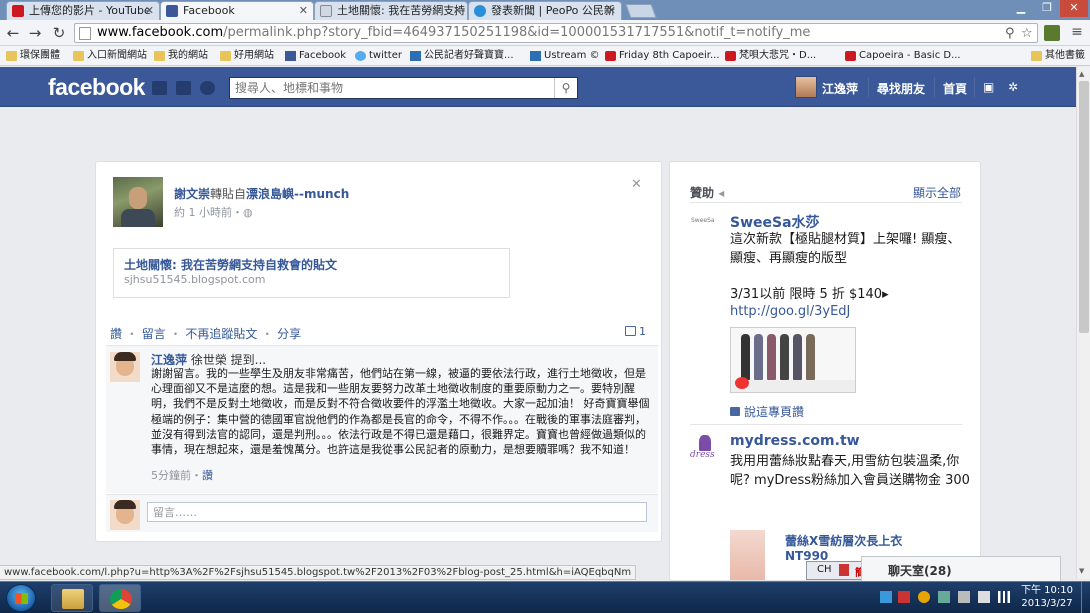 The image size is (1090, 613). What do you see at coordinates (1077, 33) in the screenshot?
I see `menu-icon: ≡` at bounding box center [1077, 33].